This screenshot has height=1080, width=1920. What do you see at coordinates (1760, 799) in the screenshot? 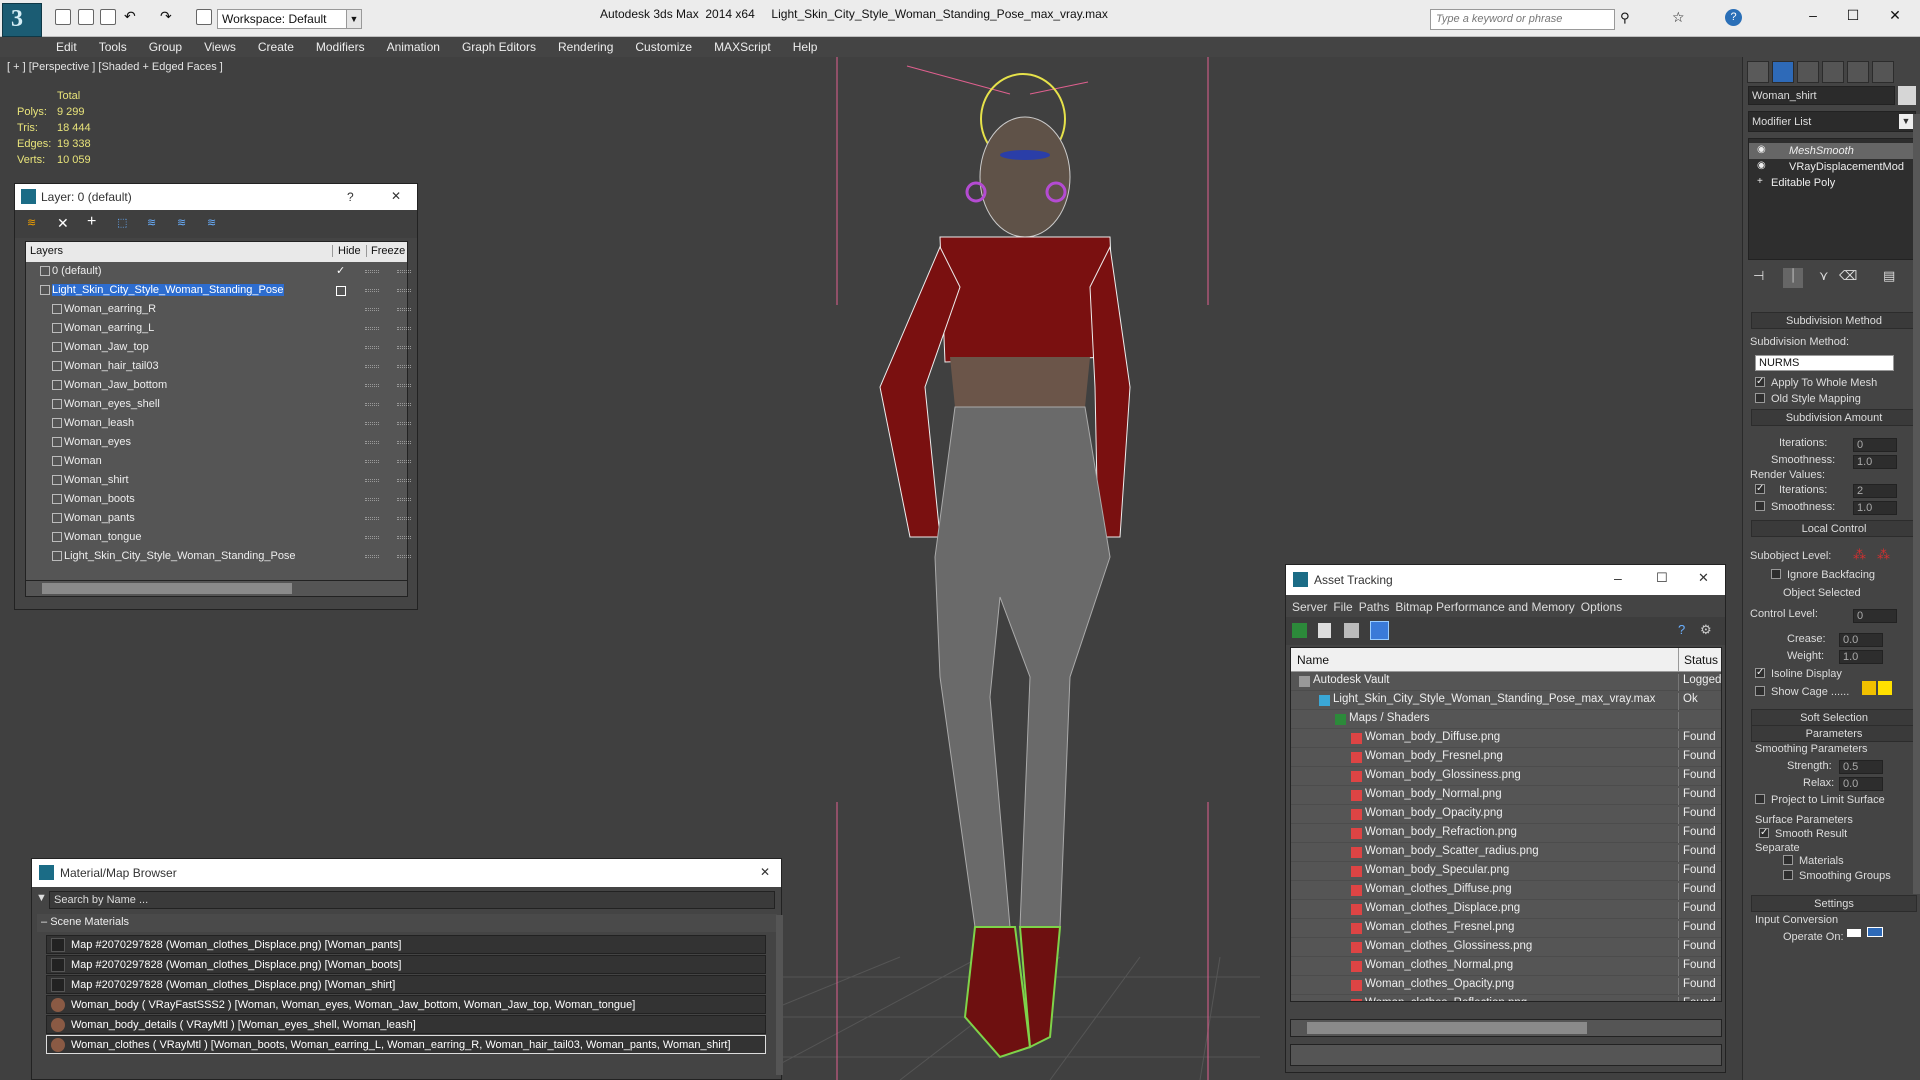
I see `project-limit-surface-checkbox` at bounding box center [1760, 799].